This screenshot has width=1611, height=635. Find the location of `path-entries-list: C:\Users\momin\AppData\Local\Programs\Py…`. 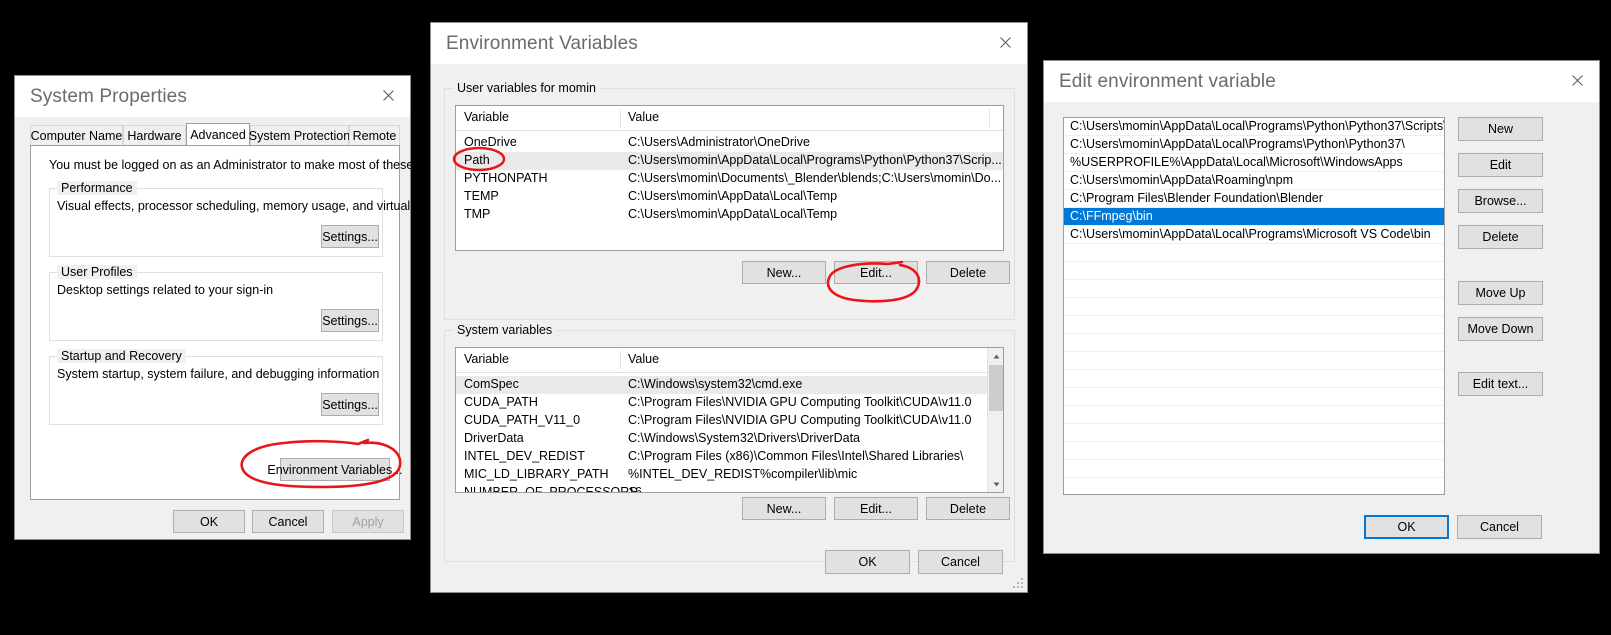

path-entries-list: C:\Users\momin\AppData\Local\Programs\Py… is located at coordinates (1254, 306).